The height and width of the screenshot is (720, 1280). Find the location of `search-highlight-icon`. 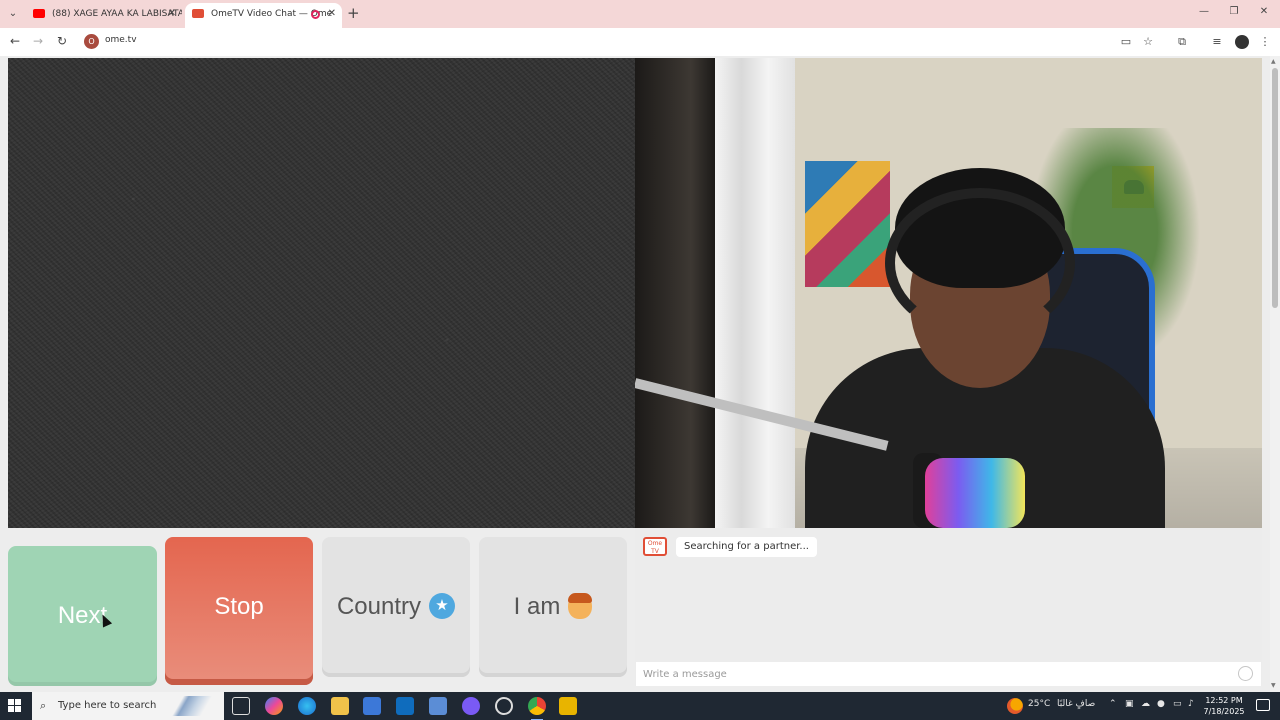

search-highlight-icon is located at coordinates (195, 706).